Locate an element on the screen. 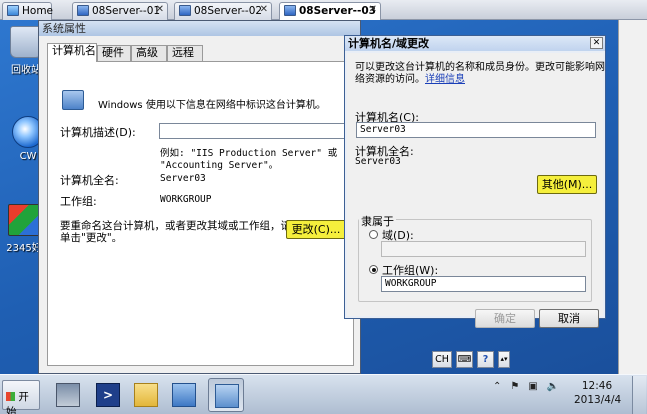 The image size is (647, 414). language-indicator: CH is located at coordinates (442, 359).